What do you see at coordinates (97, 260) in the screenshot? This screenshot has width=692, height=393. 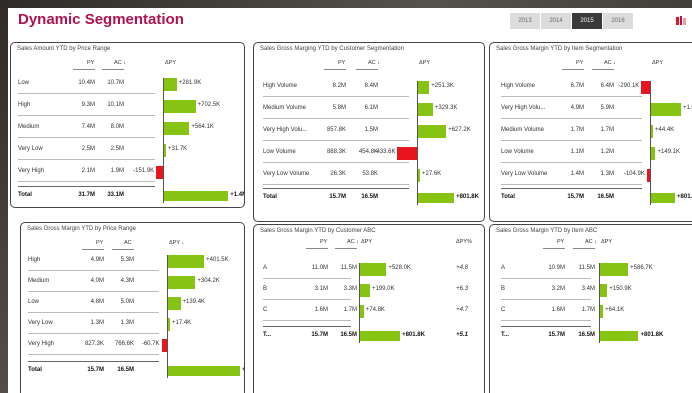 I see `py-value: 4.9M` at bounding box center [97, 260].